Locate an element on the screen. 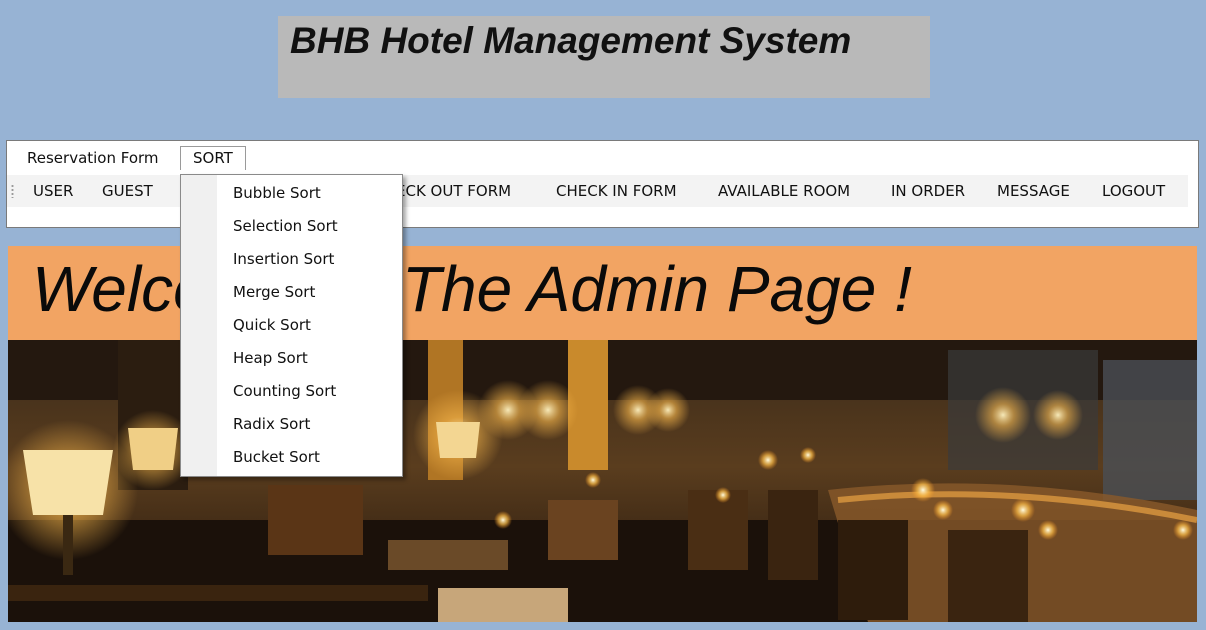  toolbar-check-out-form-button: ECK OUT FORM is located at coordinates (453, 191).